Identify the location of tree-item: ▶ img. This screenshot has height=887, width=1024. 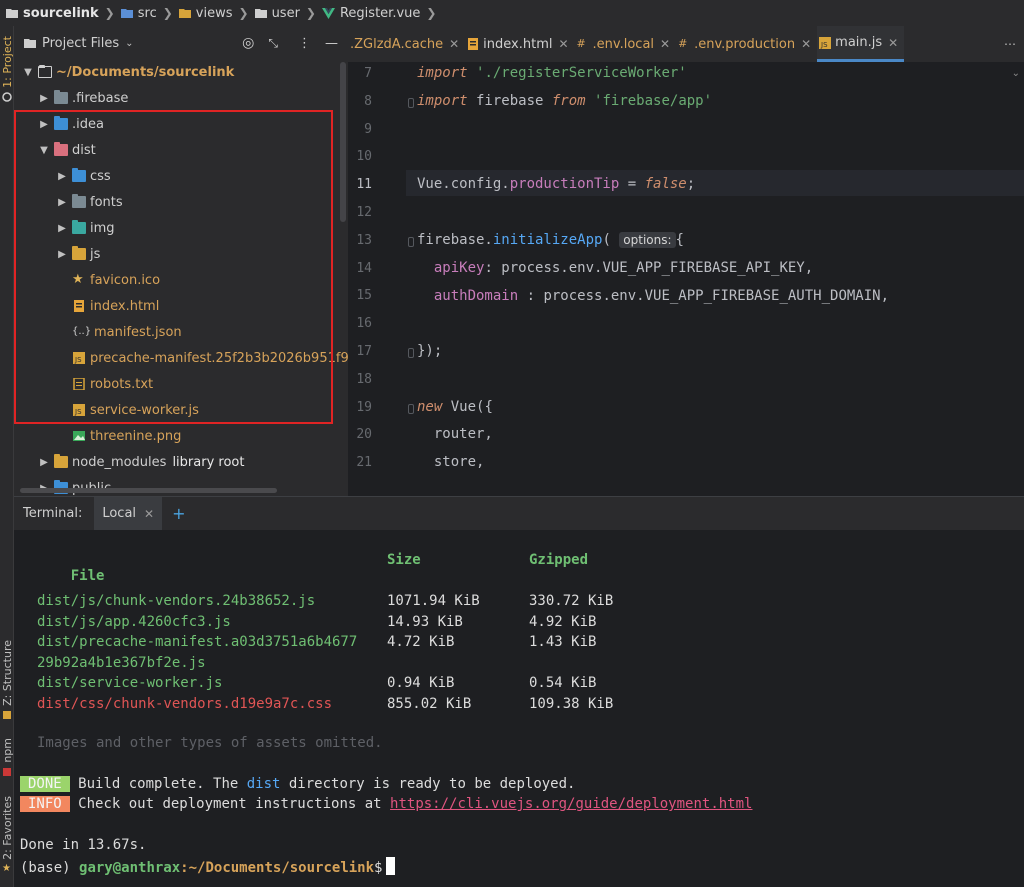
(85, 228).